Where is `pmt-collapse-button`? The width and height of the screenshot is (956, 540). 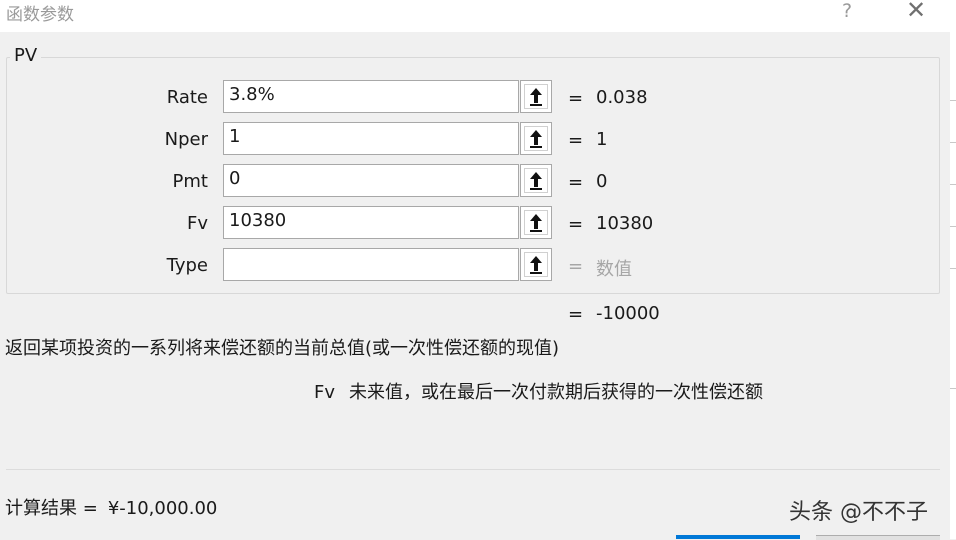 pmt-collapse-button is located at coordinates (536, 180).